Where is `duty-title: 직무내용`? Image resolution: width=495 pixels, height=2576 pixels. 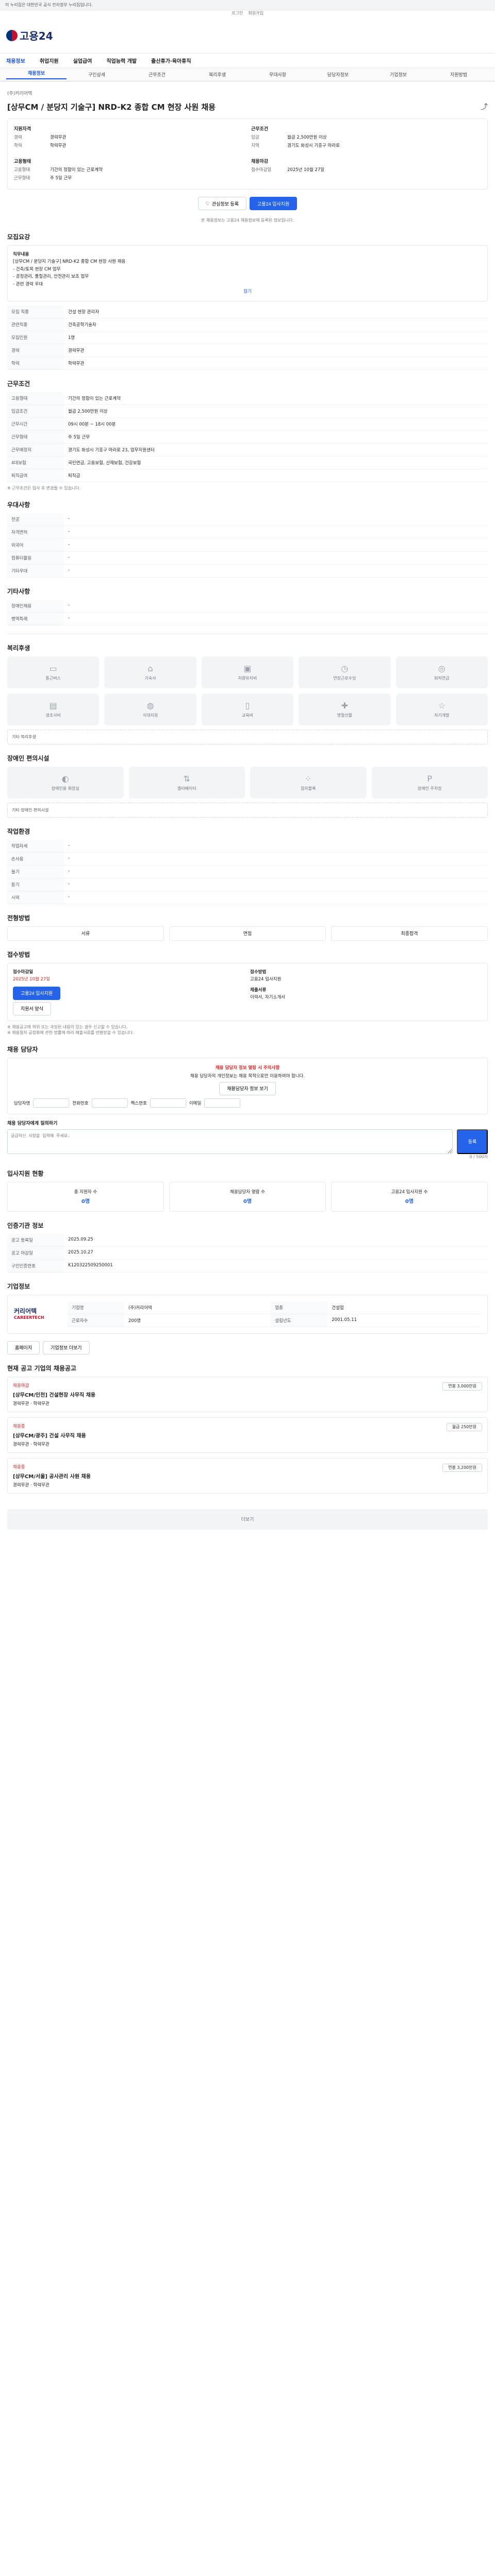 duty-title: 직무내용 is located at coordinates (21, 254).